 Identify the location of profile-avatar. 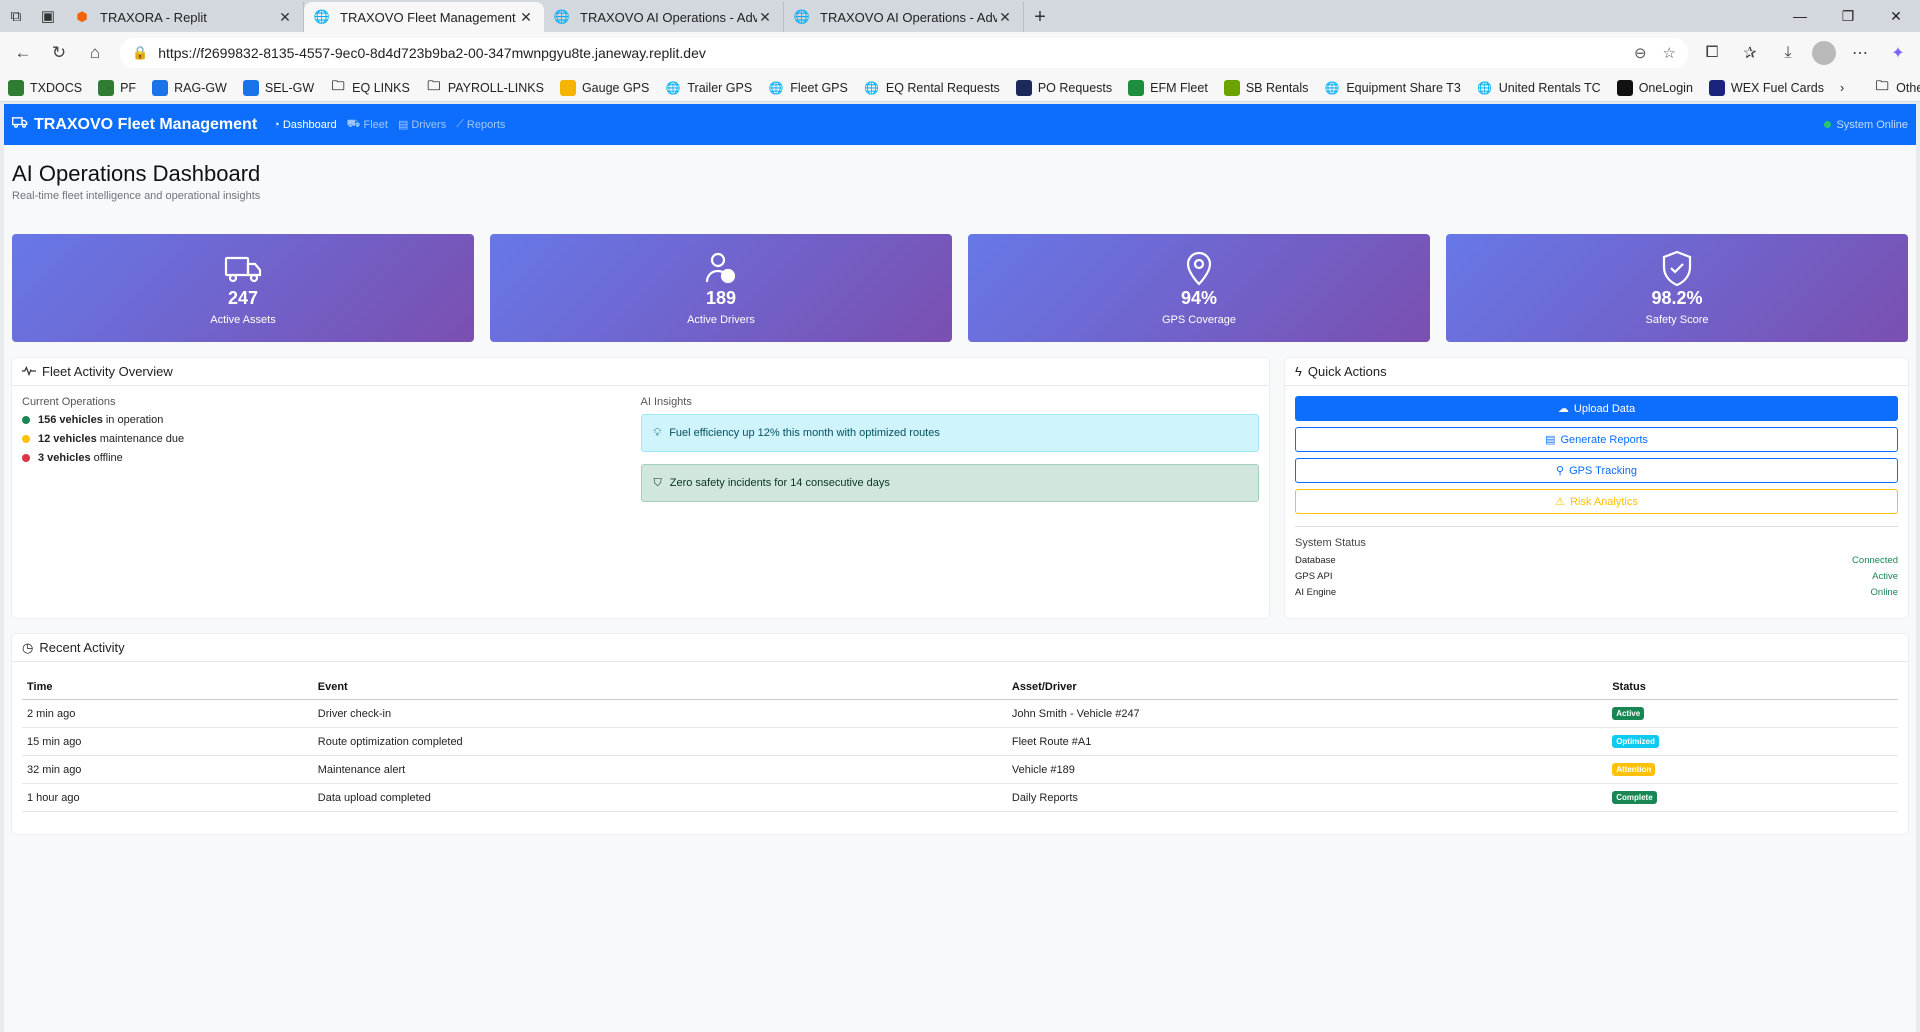
(1824, 53).